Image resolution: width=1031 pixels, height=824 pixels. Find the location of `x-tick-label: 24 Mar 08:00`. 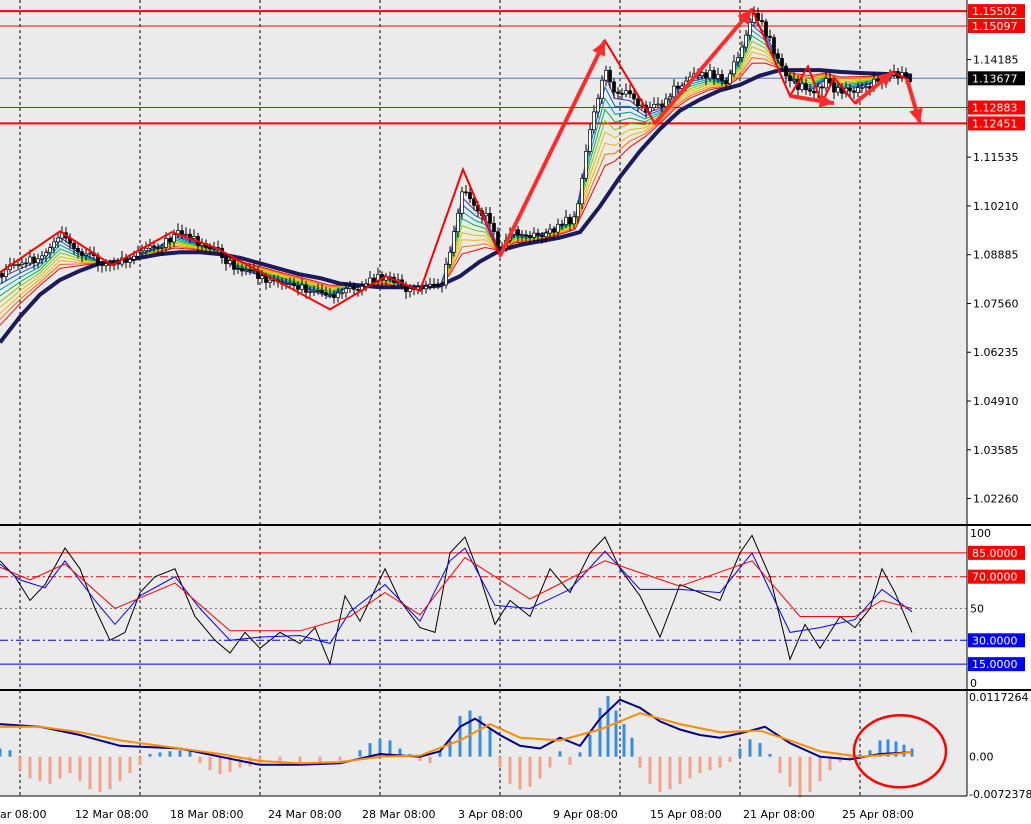

x-tick-label: 24 Mar 08:00 is located at coordinates (304, 814).